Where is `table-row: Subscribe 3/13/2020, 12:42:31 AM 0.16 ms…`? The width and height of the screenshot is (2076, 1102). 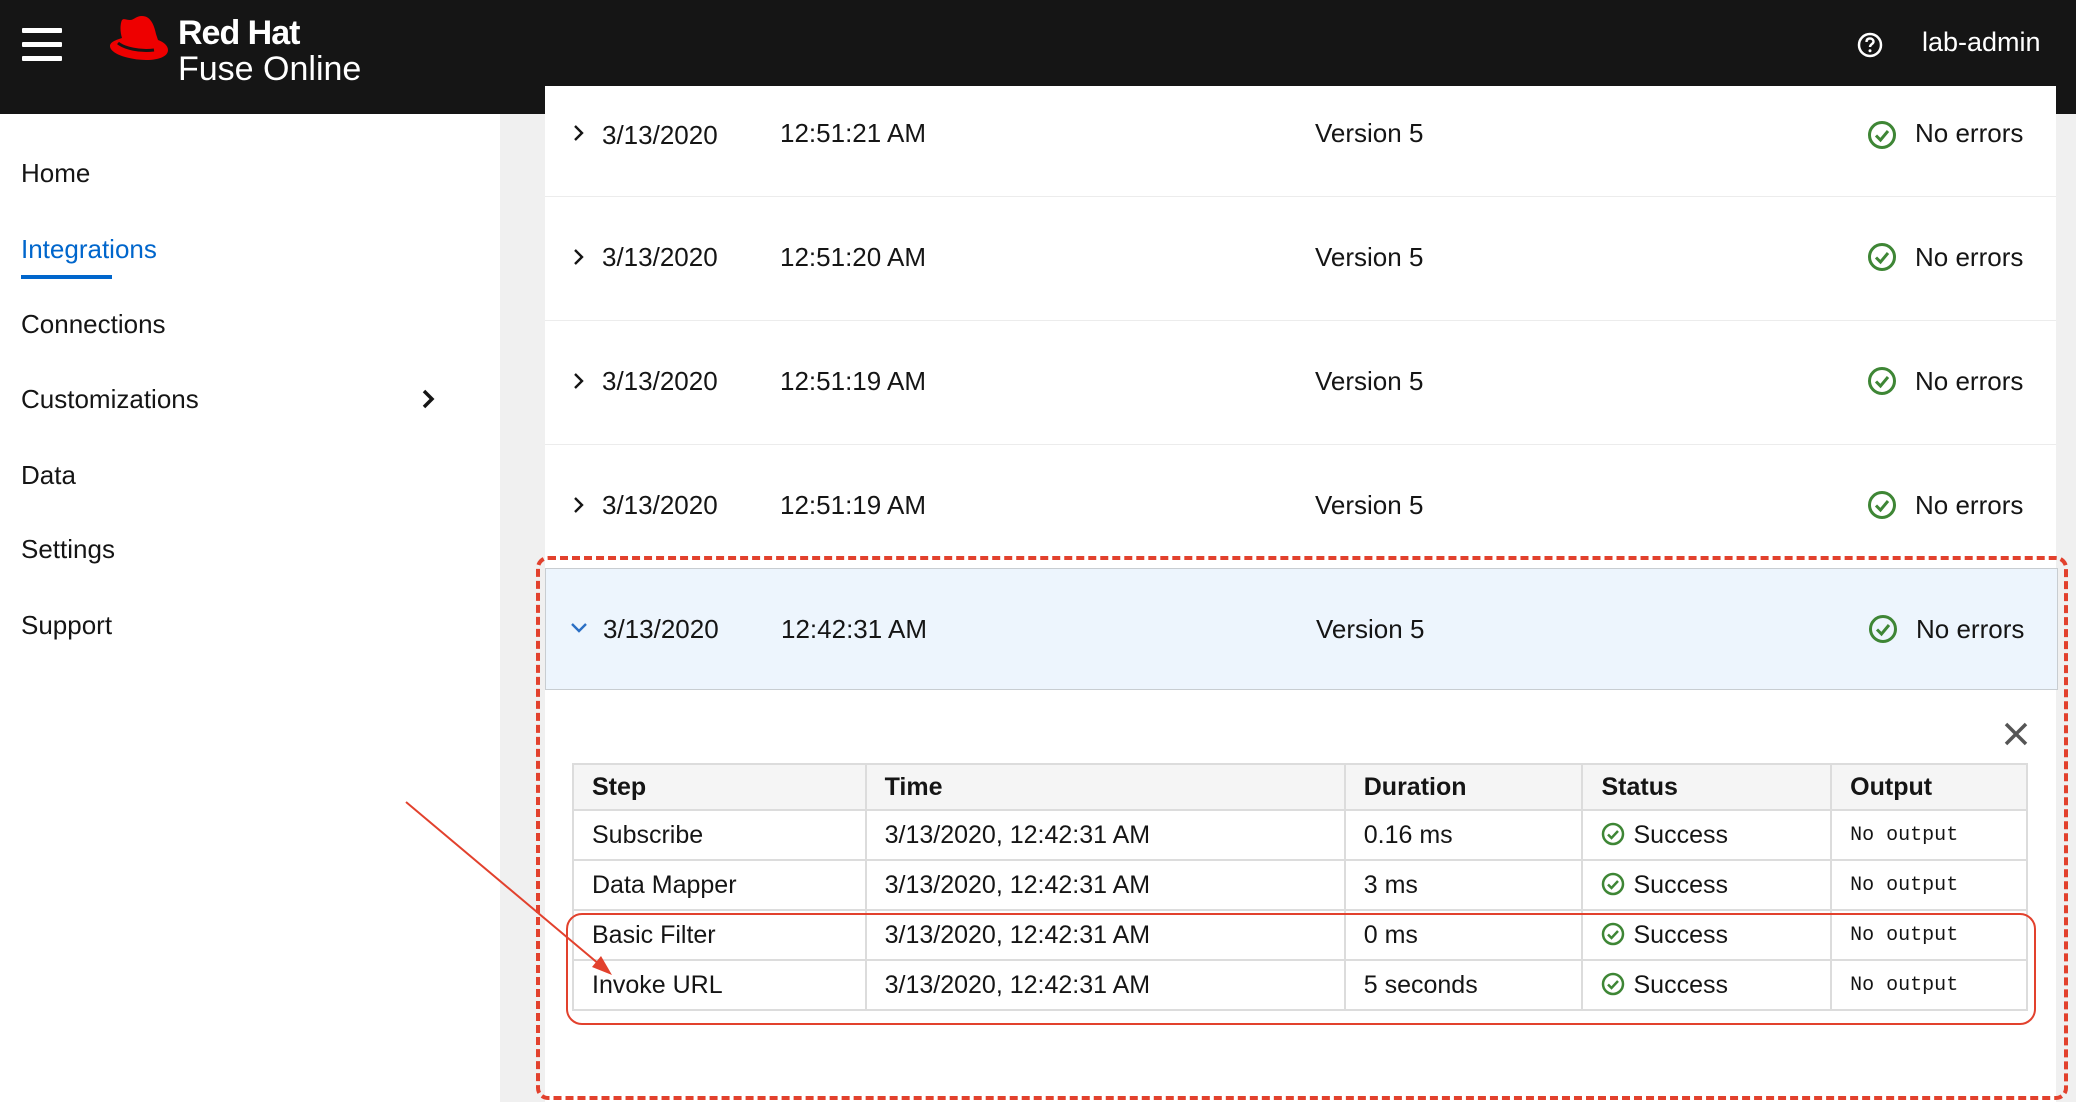
table-row: Subscribe 3/13/2020, 12:42:31 AM 0.16 ms… is located at coordinates (1300, 835).